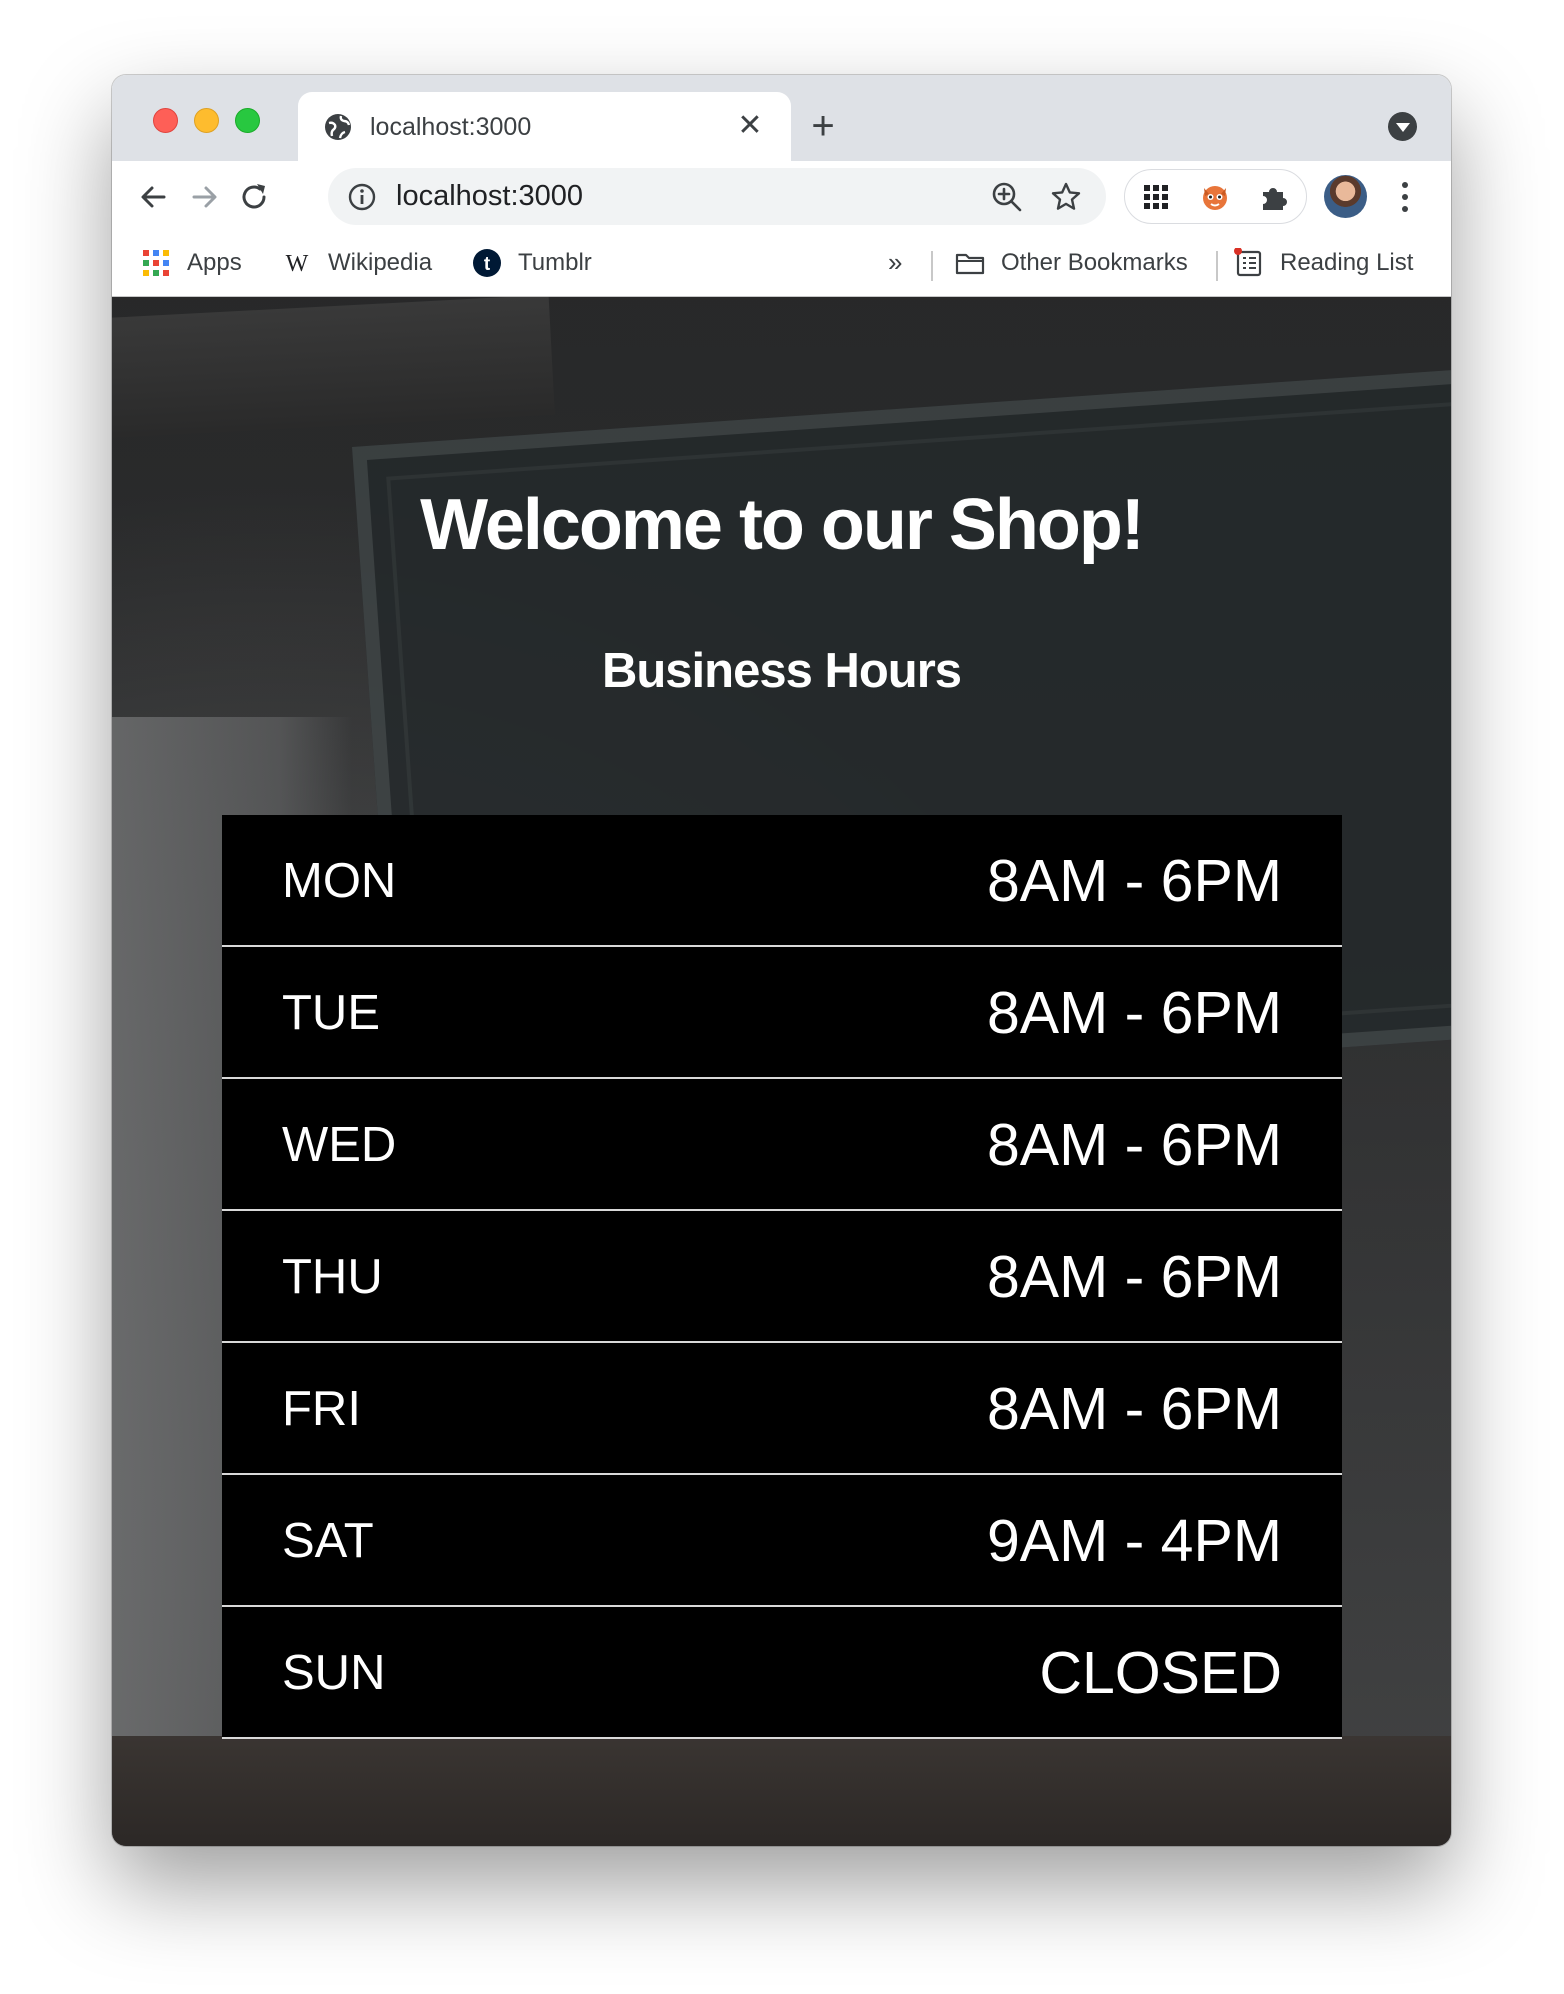  Describe the element at coordinates (782, 1541) in the screenshot. I see `hours-row-sat: SAT 9AM - 4PM` at that location.